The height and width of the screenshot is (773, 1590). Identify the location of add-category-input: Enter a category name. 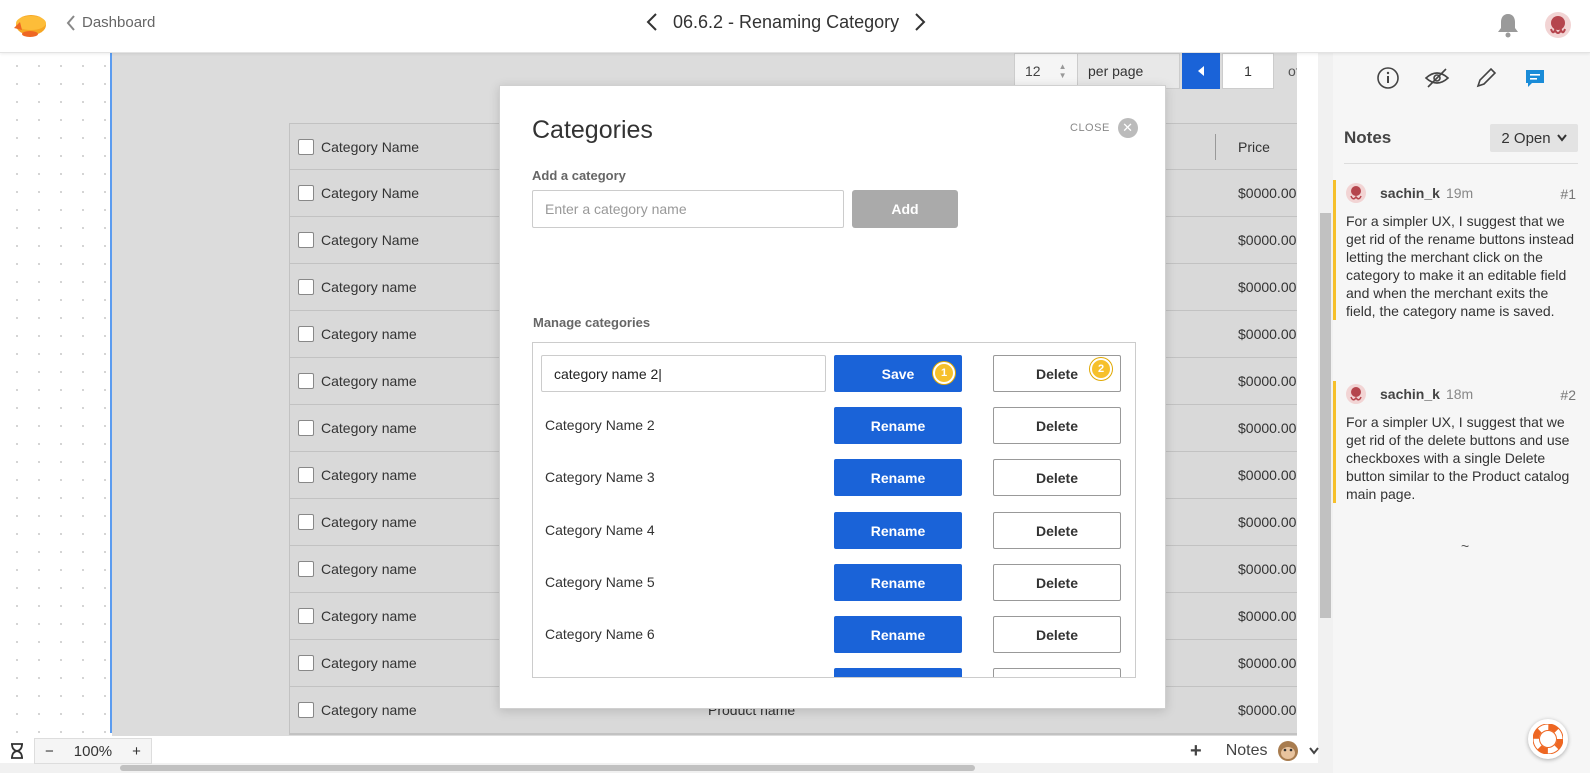
(688, 209).